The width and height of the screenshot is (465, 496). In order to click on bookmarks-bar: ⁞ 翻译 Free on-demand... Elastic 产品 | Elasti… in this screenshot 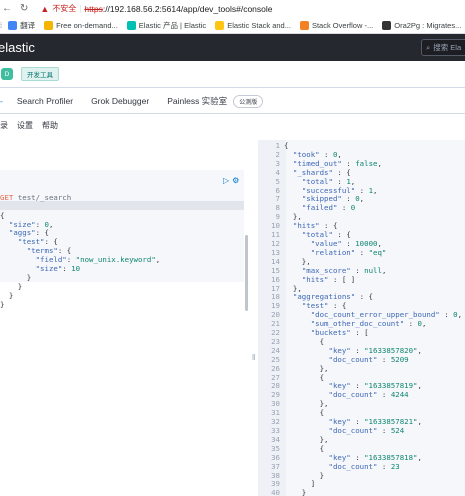, I will do `click(232, 25)`.